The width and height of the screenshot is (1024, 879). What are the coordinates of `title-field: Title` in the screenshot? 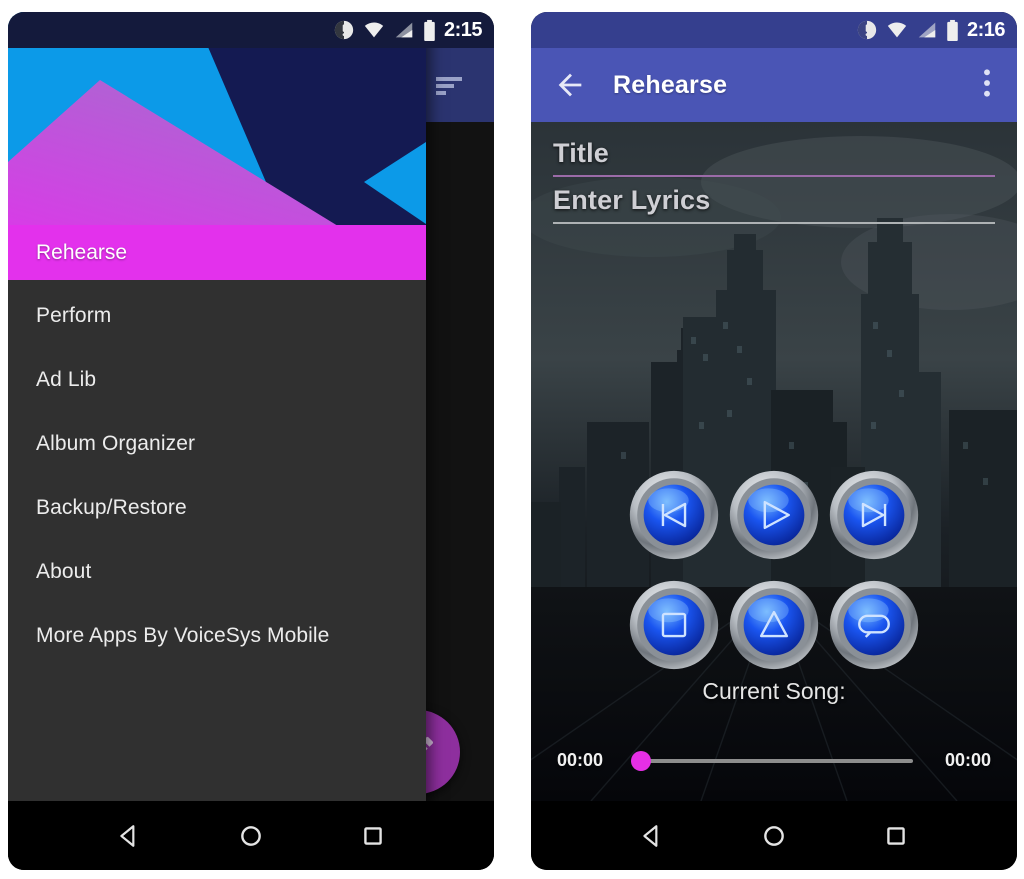 It's located at (774, 157).